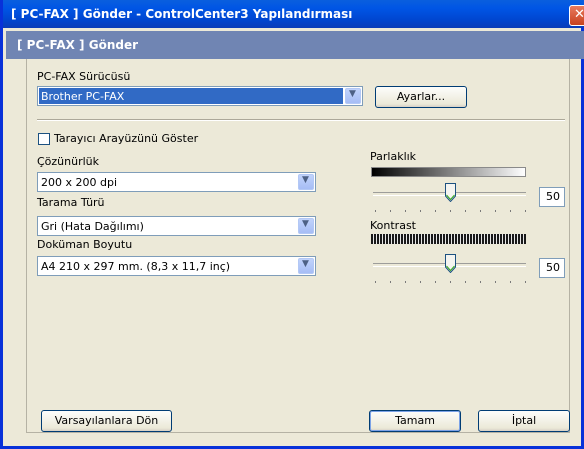  Describe the element at coordinates (552, 268) in the screenshot. I see `contrast-value: 50` at that location.